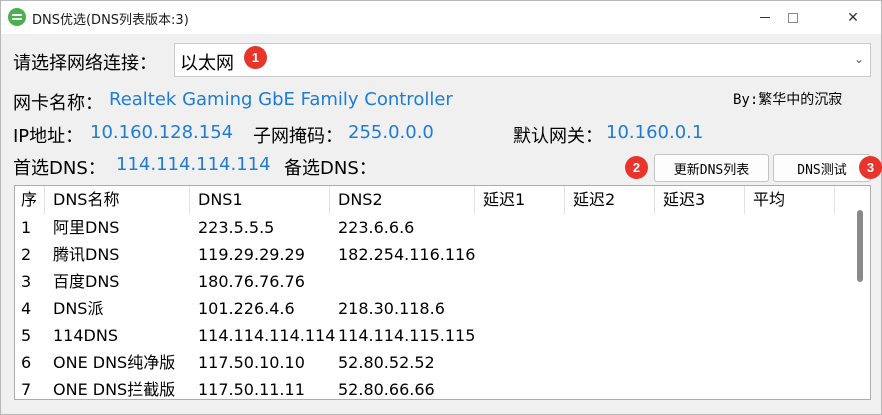  What do you see at coordinates (251, 362) in the screenshot?
I see `table-cell: 117.50.10.10` at bounding box center [251, 362].